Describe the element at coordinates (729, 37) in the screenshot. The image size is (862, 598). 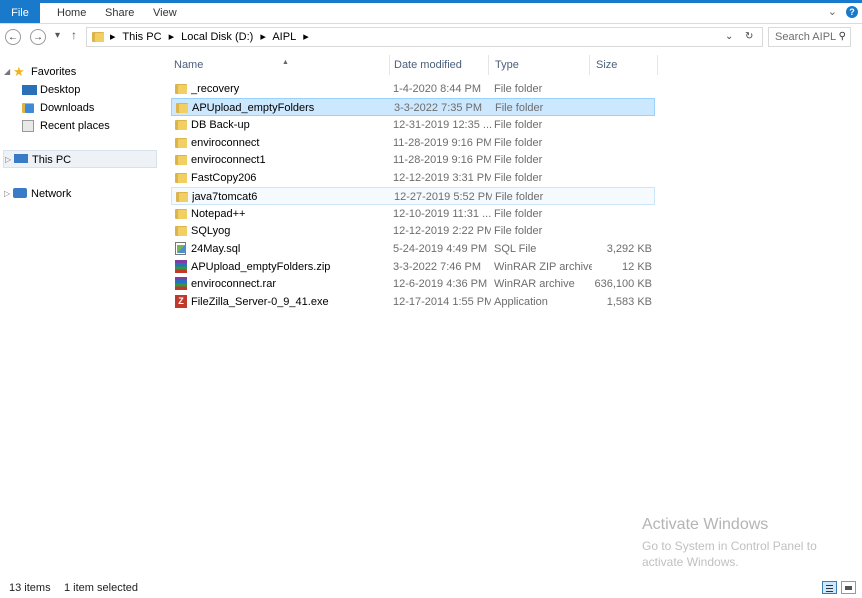
I see `address-dropdown-chevron-icon: ⌄` at that location.